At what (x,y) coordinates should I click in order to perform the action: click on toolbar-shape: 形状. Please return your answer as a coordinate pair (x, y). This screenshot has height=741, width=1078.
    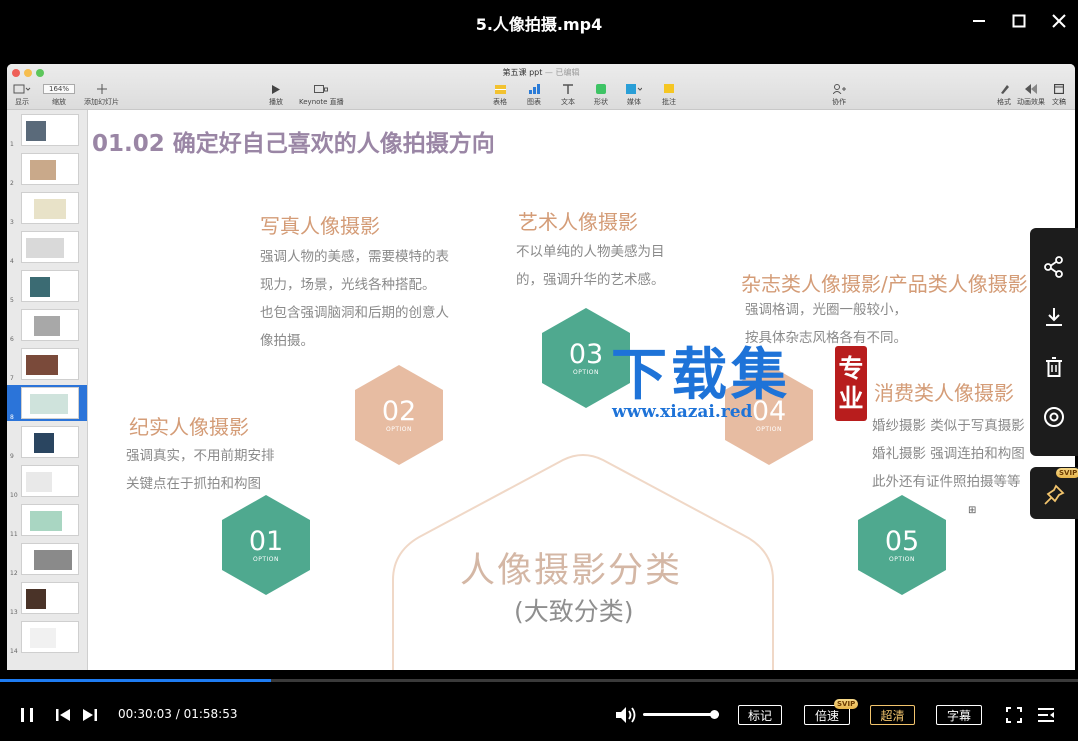
    Looking at the image, I should click on (601, 94).